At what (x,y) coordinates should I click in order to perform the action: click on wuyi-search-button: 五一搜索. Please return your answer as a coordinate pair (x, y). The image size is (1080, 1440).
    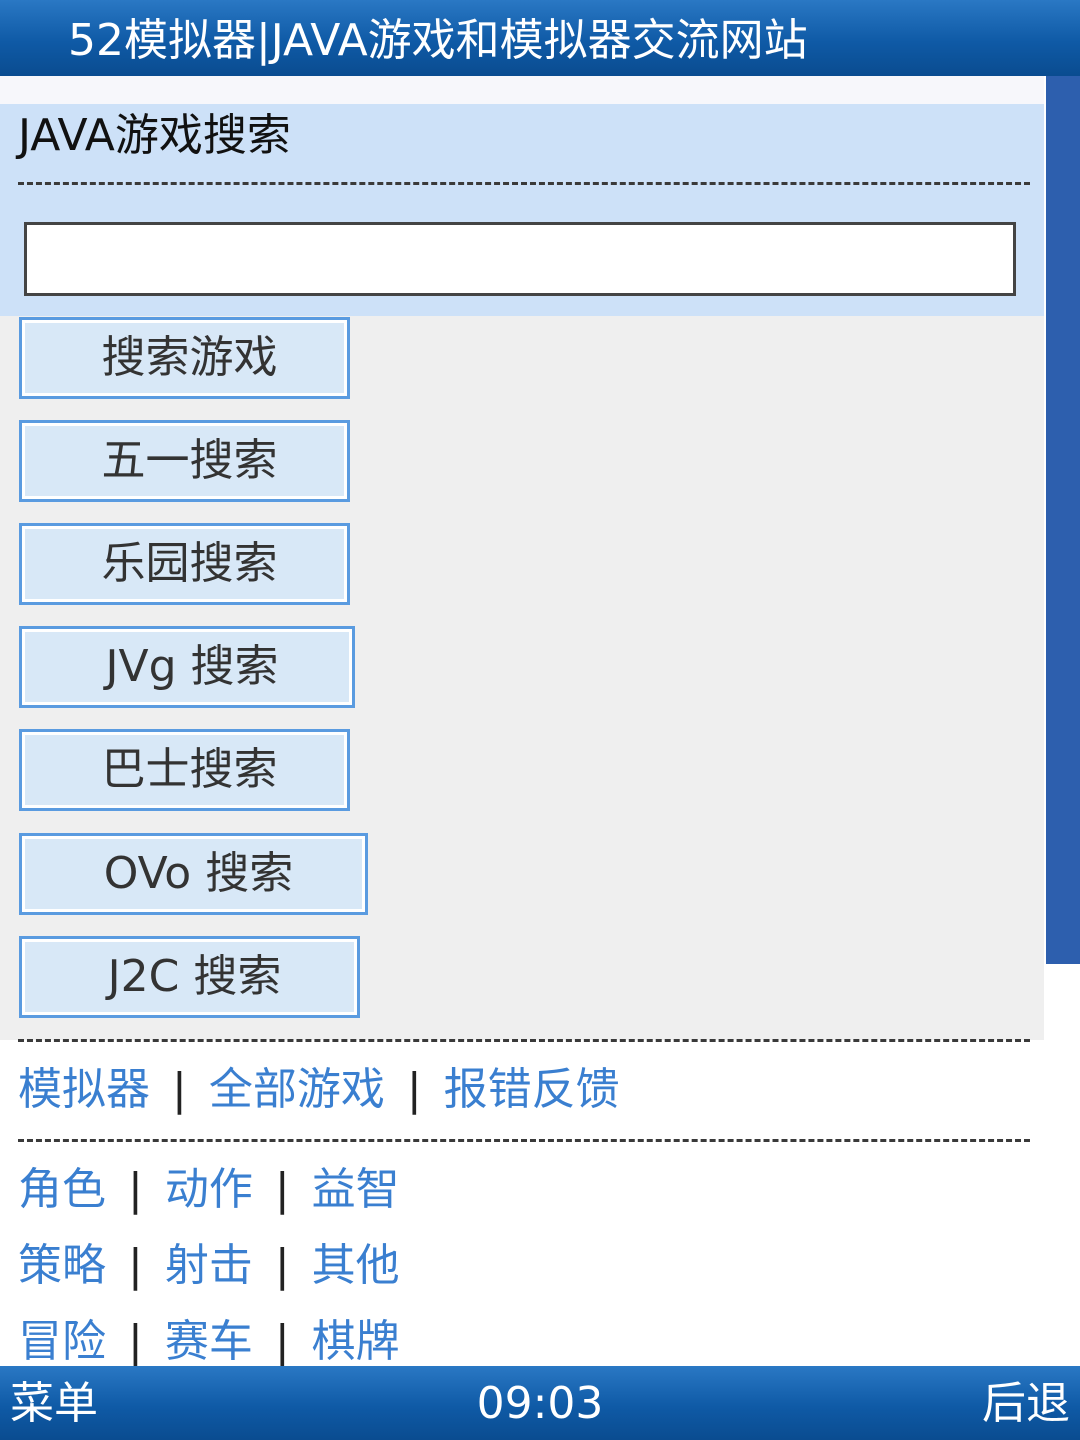
    Looking at the image, I should click on (184, 461).